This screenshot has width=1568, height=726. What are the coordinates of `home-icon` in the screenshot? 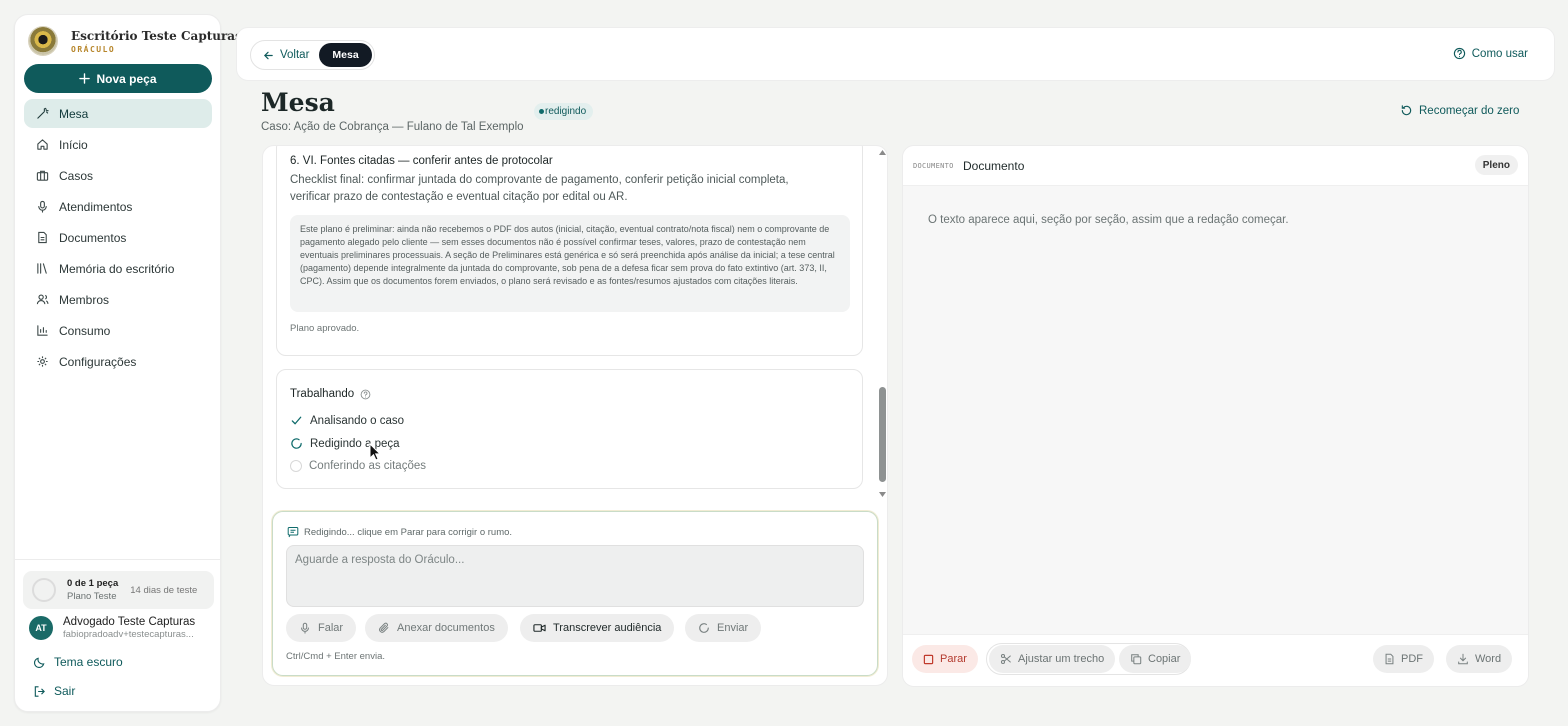 It's located at (42, 144).